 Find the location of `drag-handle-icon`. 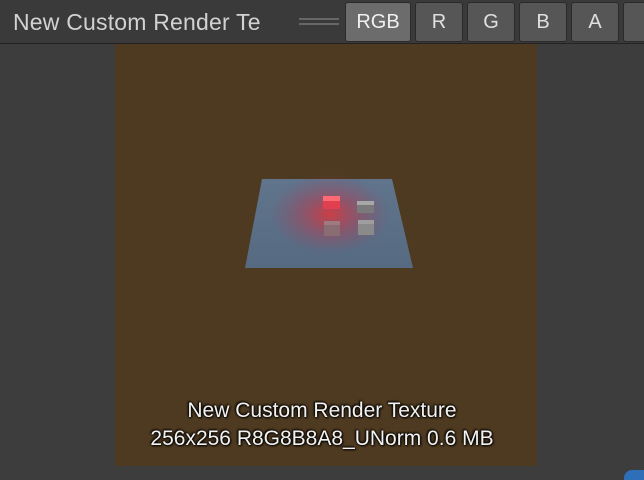

drag-handle-icon is located at coordinates (319, 22).